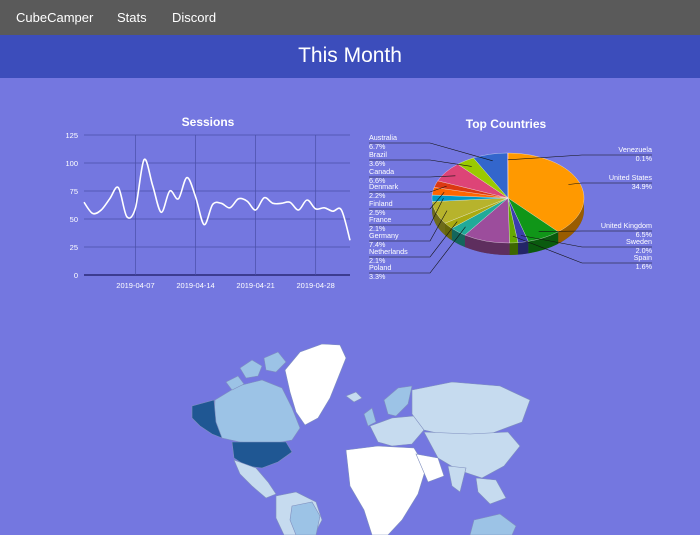 The width and height of the screenshot is (700, 535). I want to click on sessions-x-tick-label: 2019-04-28, so click(315, 285).